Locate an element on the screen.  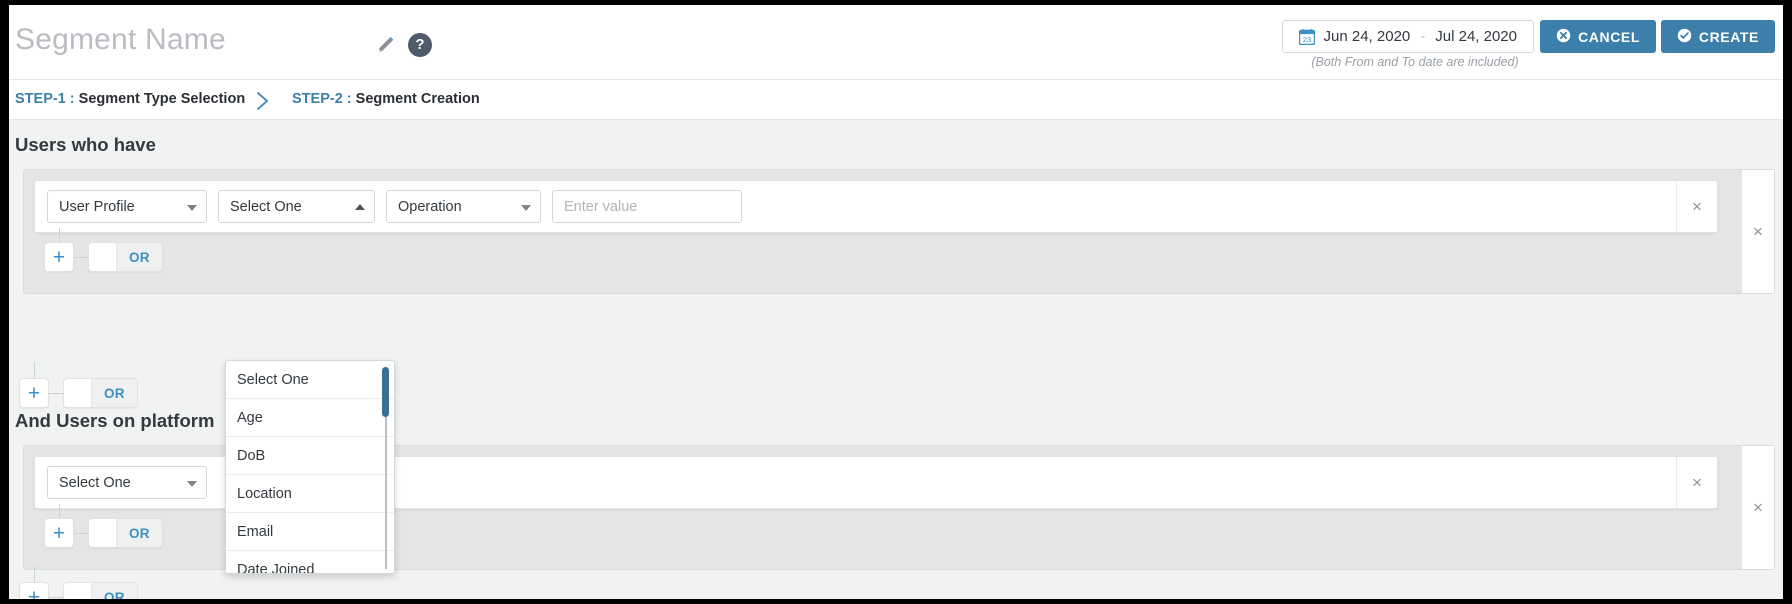
attribute-dropdown-menu: Select One Age DoB Location Email Date Joined is located at coordinates (310, 467).